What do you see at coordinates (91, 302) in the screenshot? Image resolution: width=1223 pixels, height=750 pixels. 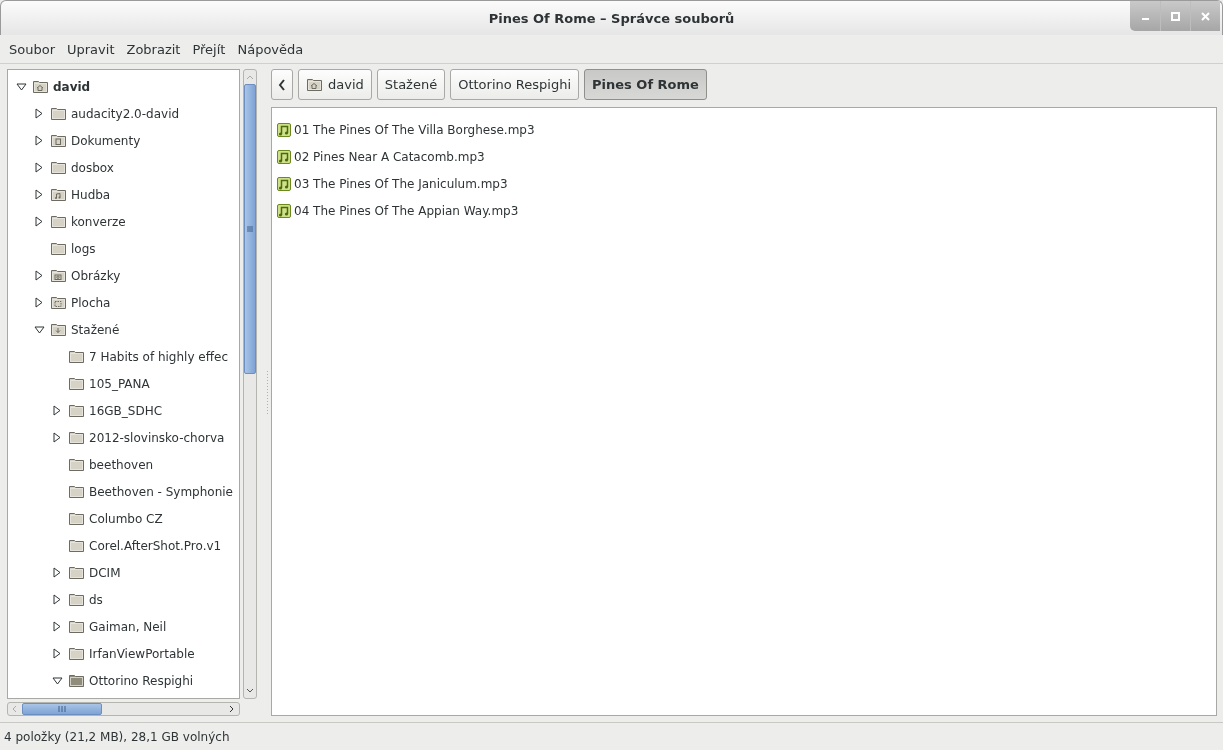 I see `tree-item: Plocha` at bounding box center [91, 302].